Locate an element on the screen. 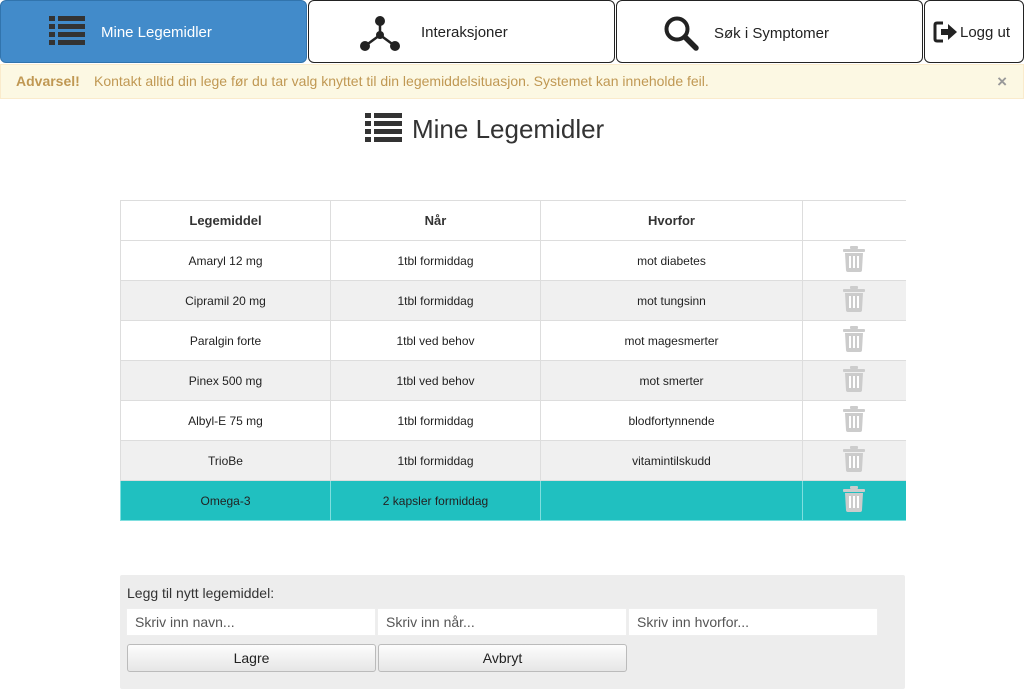 This screenshot has height=699, width=1024. nav-interaksjoner: Interaksjoner is located at coordinates (461, 31).